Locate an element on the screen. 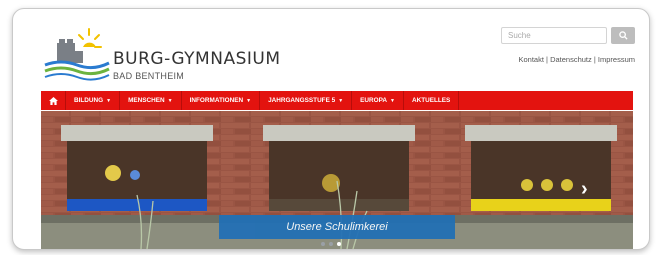  nav-item-jahrgangsstufe: JAHRGANGSSTUFE 5 ▼ is located at coordinates (306, 100).